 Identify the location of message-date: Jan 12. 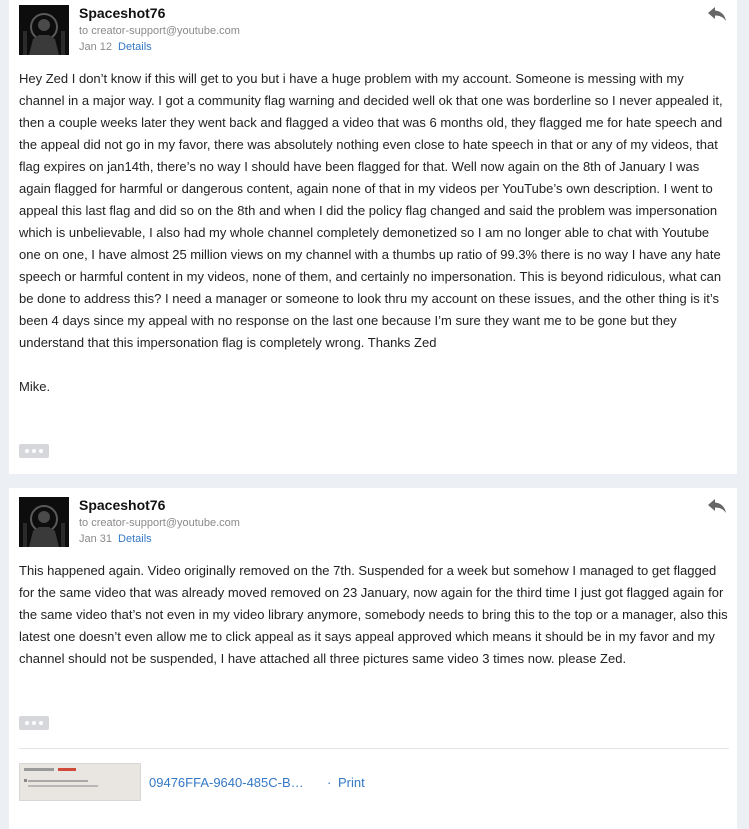
(96, 47).